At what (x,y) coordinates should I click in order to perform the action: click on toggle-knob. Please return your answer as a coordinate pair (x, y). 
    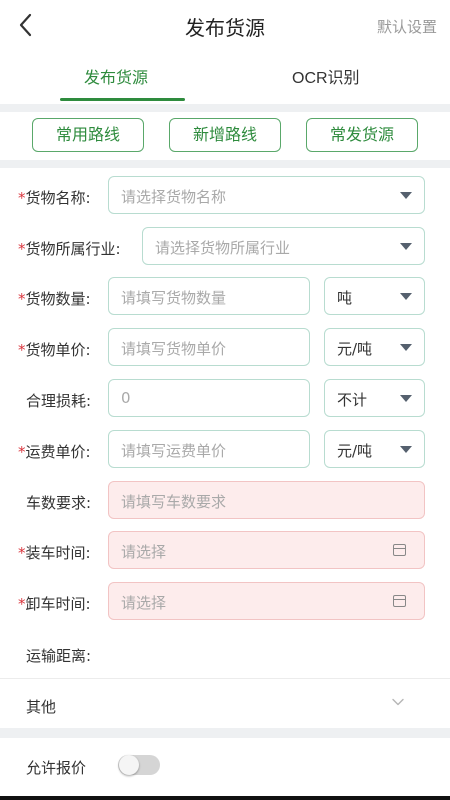
    Looking at the image, I should click on (129, 765).